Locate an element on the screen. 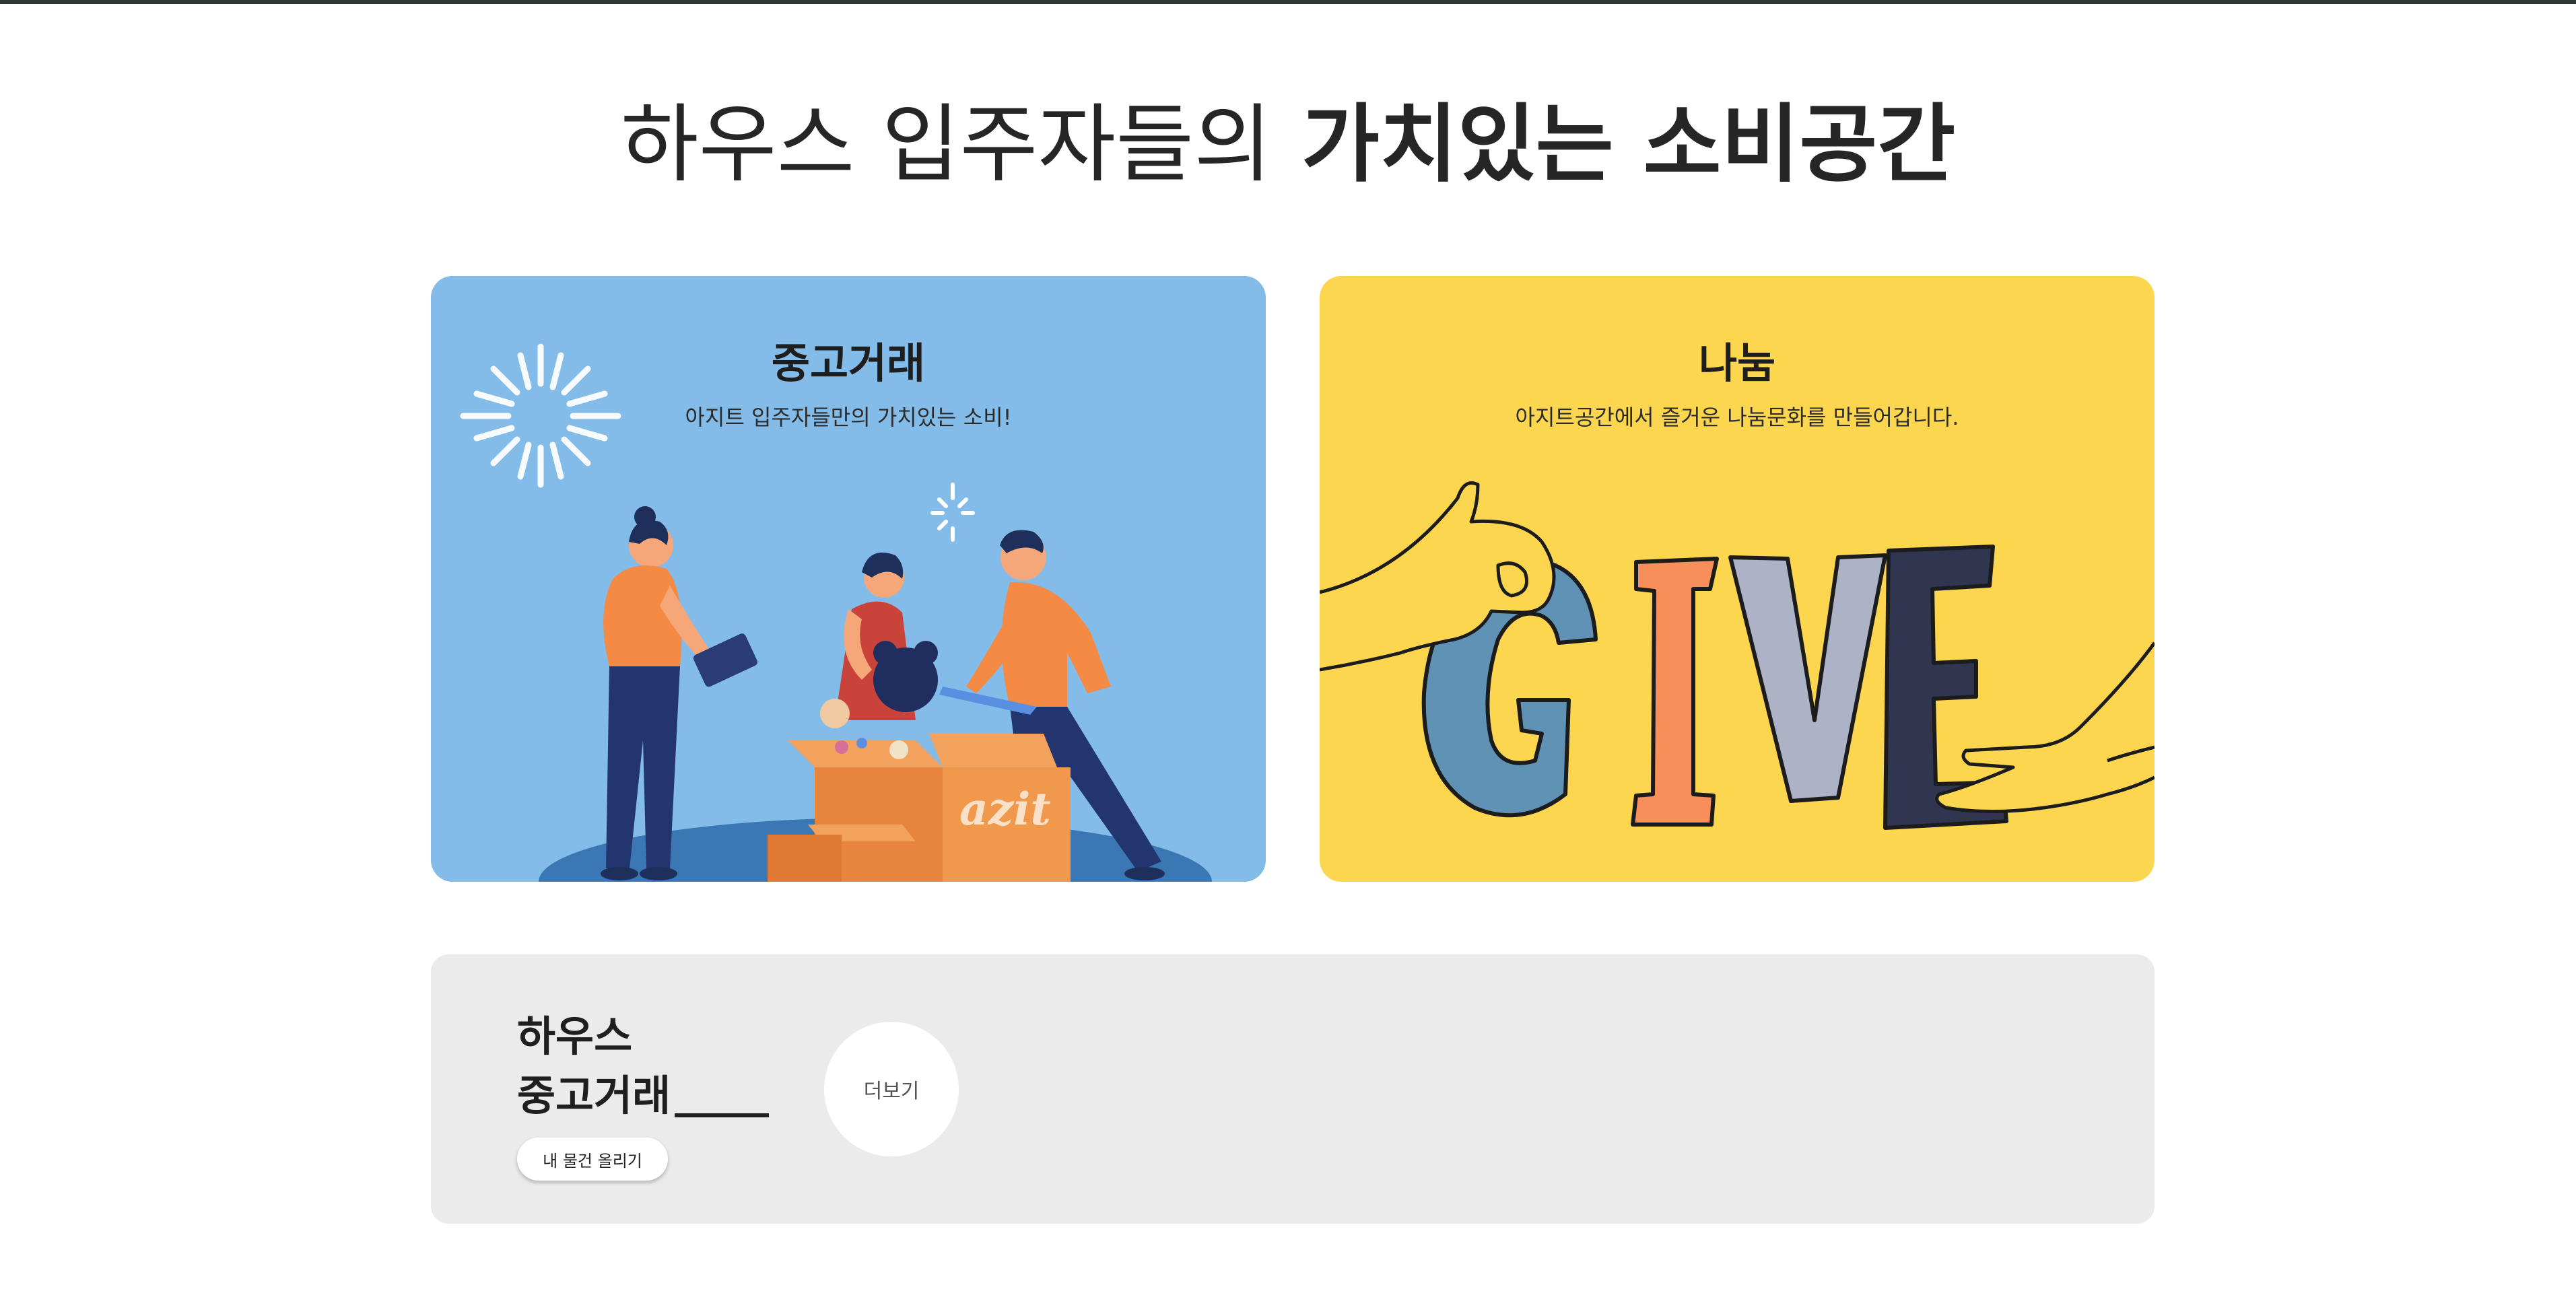  house-trade-heading: 하우스 중고거래 is located at coordinates (643, 1066).